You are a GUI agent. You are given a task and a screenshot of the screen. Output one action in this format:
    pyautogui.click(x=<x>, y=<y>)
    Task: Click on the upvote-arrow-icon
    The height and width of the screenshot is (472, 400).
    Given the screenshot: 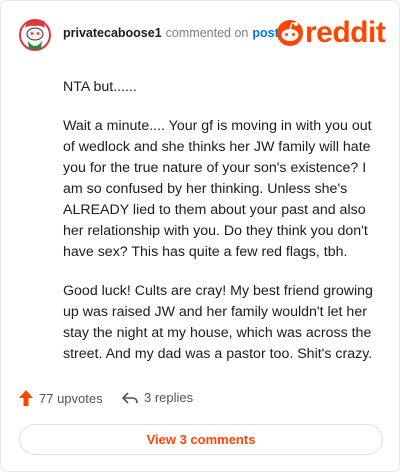 What is the action you would take?
    pyautogui.click(x=26, y=398)
    